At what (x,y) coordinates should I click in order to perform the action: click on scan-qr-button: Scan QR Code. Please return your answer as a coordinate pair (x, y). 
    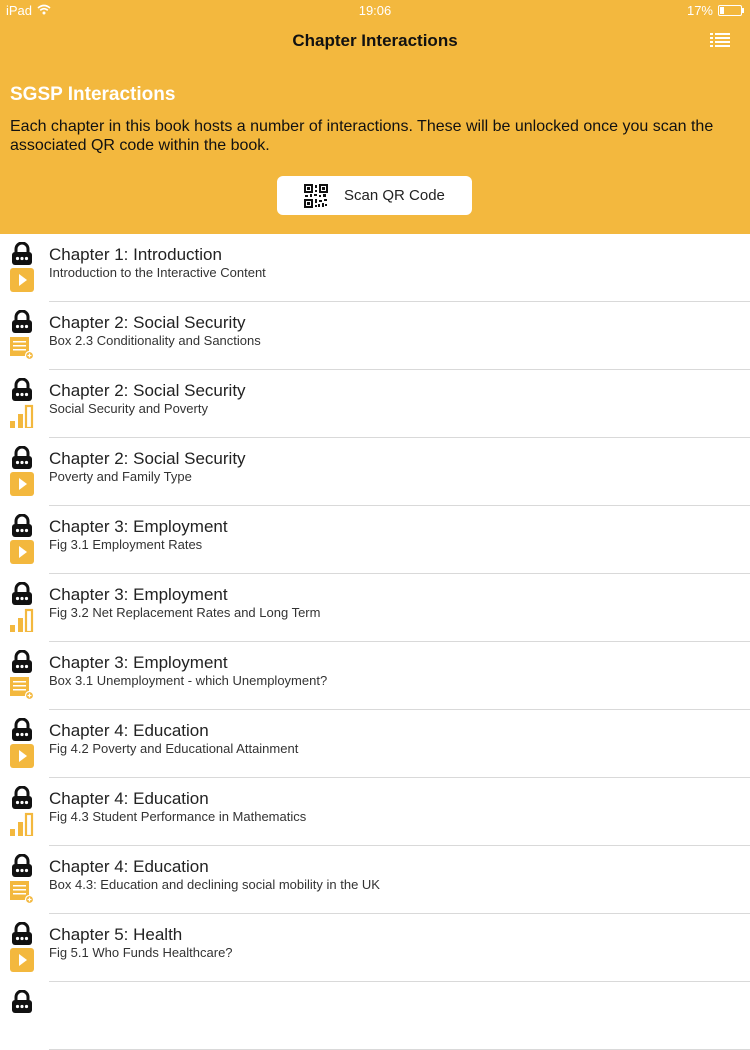
    Looking at the image, I should click on (374, 195).